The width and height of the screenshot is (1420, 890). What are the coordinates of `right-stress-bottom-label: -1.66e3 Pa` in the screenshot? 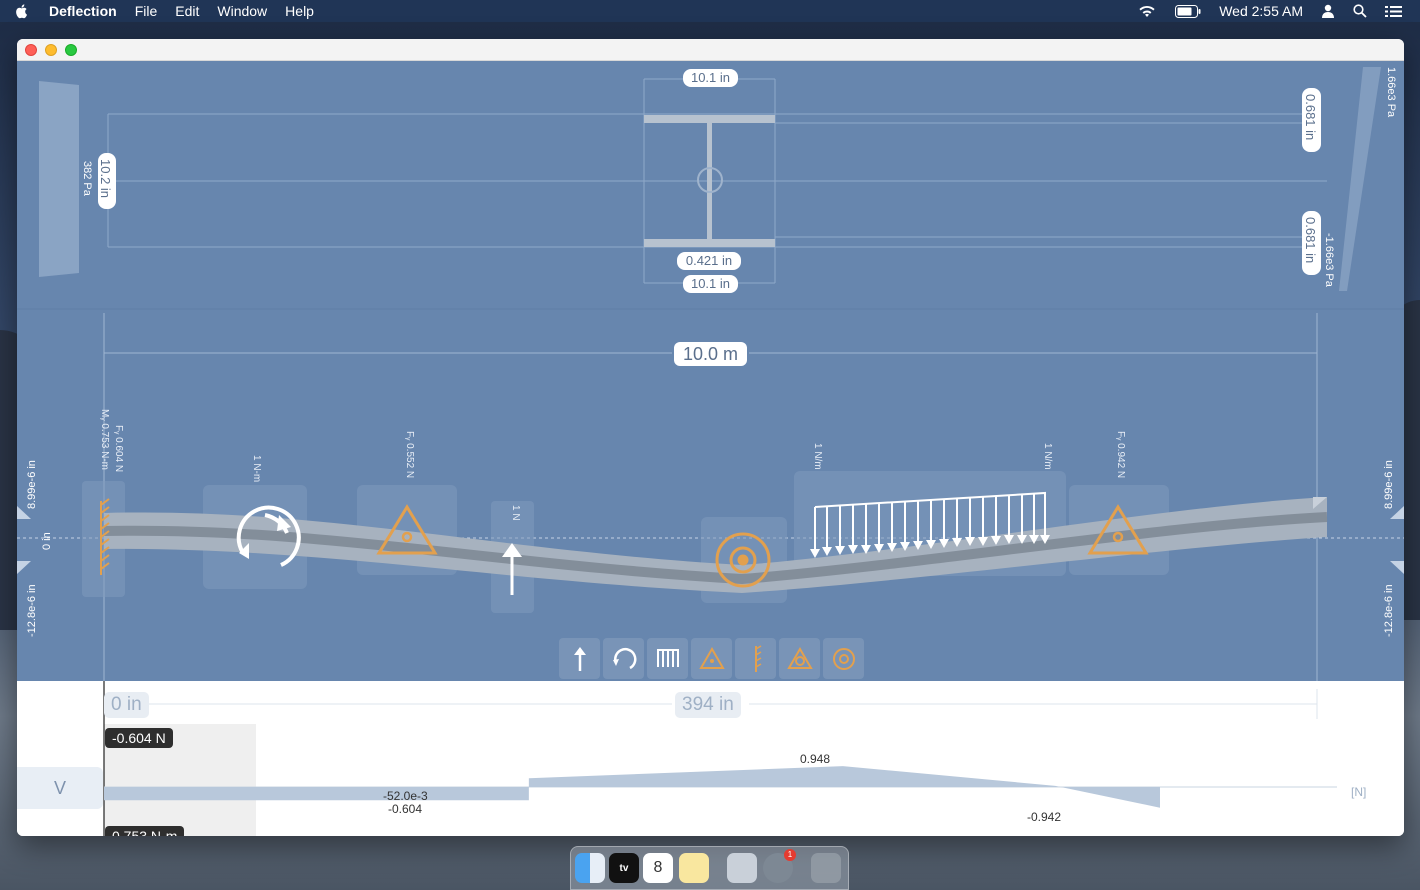 It's located at (1329, 260).